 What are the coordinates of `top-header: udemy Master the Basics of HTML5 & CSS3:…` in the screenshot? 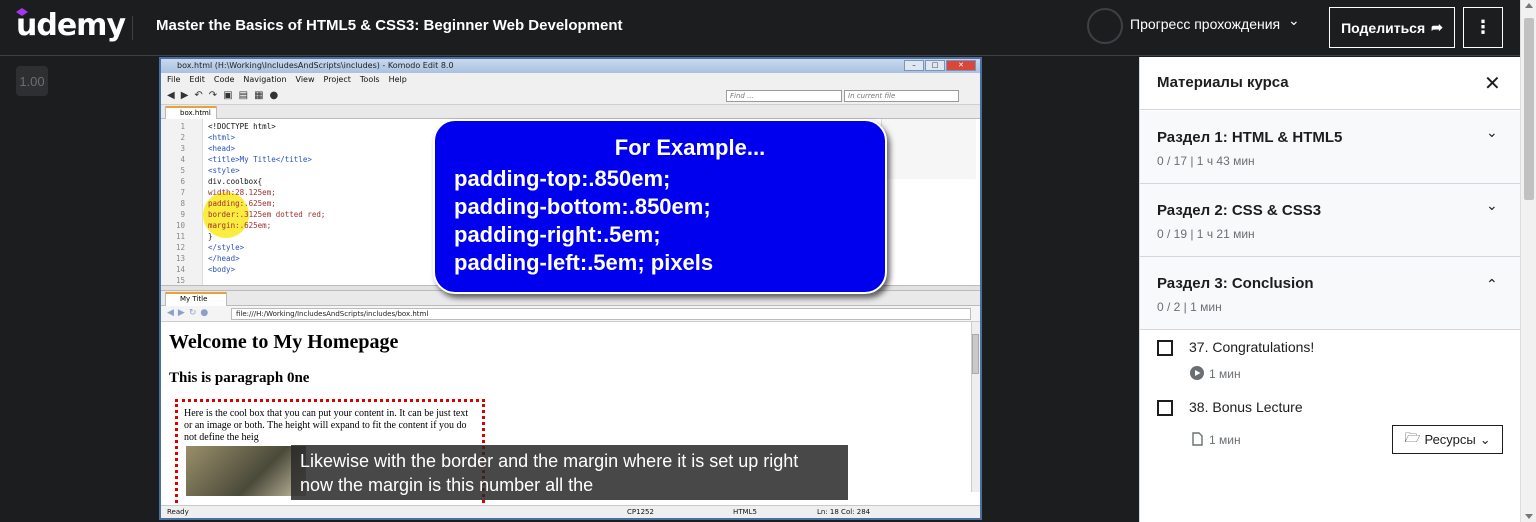 It's located at (768, 28).